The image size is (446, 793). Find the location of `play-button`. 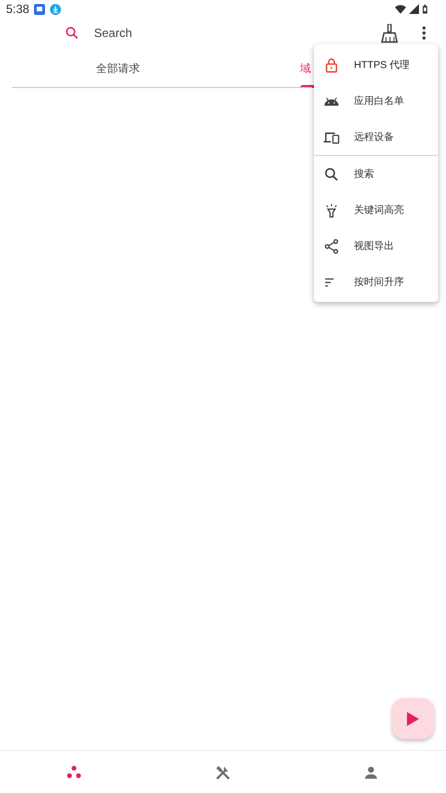

play-button is located at coordinates (413, 718).